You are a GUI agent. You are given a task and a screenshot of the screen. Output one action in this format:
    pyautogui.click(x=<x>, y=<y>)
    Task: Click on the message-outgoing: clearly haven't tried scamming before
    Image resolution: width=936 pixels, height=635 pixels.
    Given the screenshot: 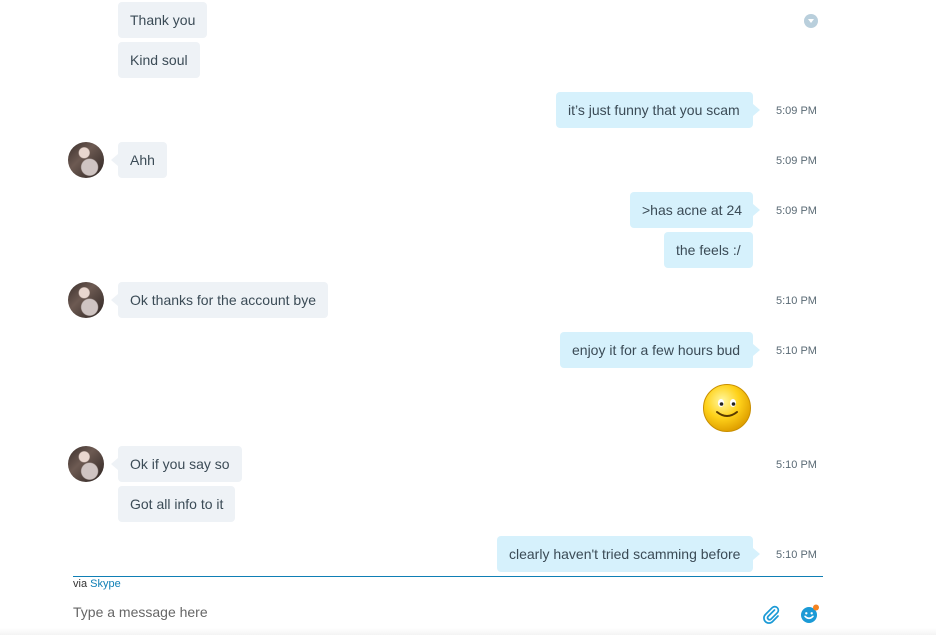 What is the action you would take?
    pyautogui.click(x=628, y=554)
    